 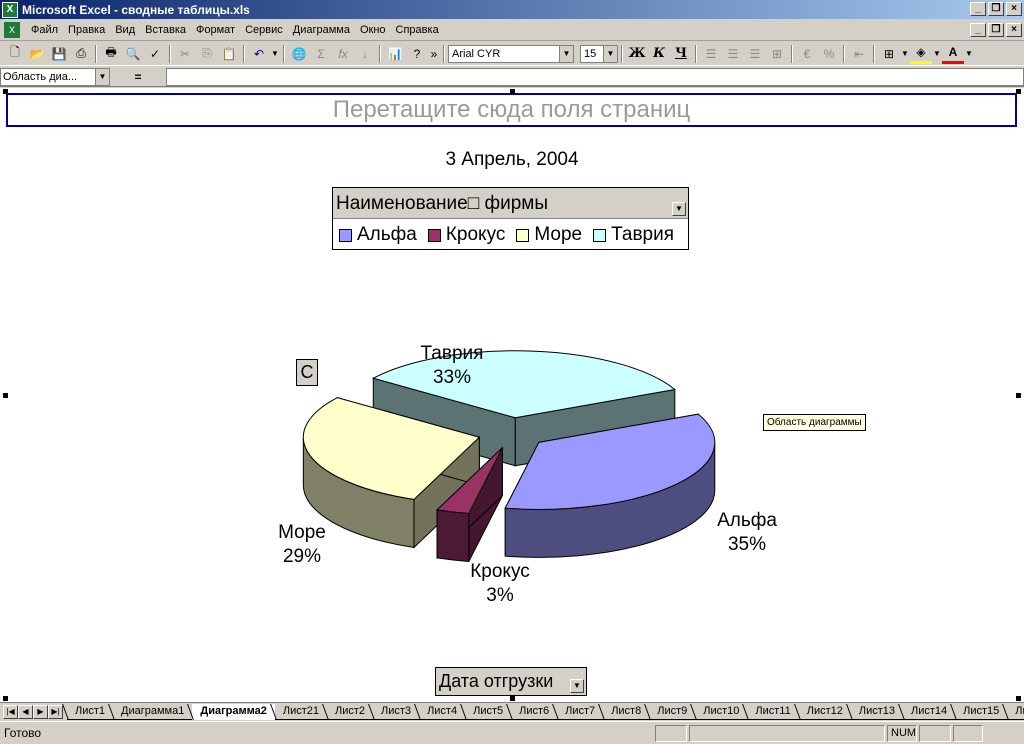 I want to click on doc-minimize-button: _, so click(x=978, y=30).